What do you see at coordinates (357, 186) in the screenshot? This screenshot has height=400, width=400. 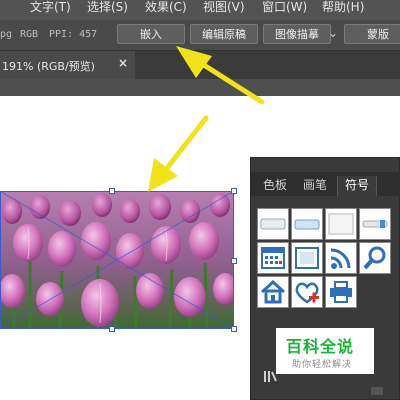 I see `tab-symbols: 符号` at bounding box center [357, 186].